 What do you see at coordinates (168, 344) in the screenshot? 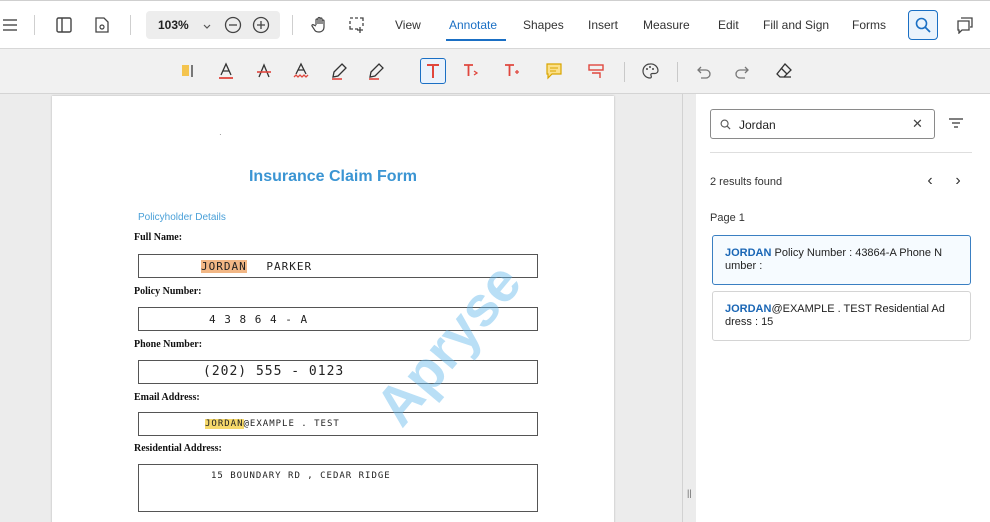
I see `phone-number-label: Phone Number:` at bounding box center [168, 344].